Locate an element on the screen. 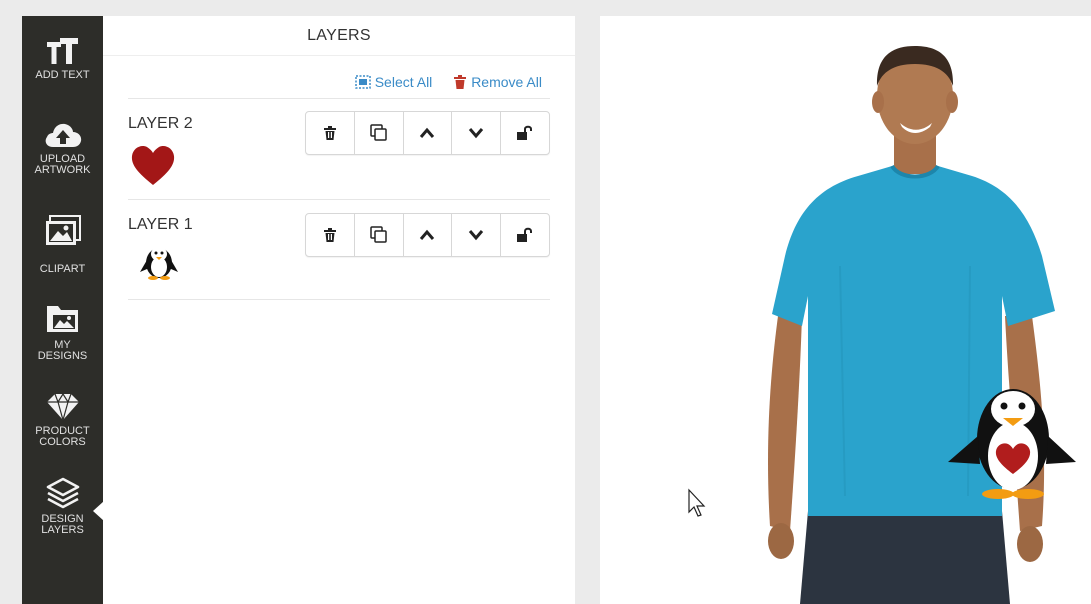  select-all-label: Select All is located at coordinates (403, 82).